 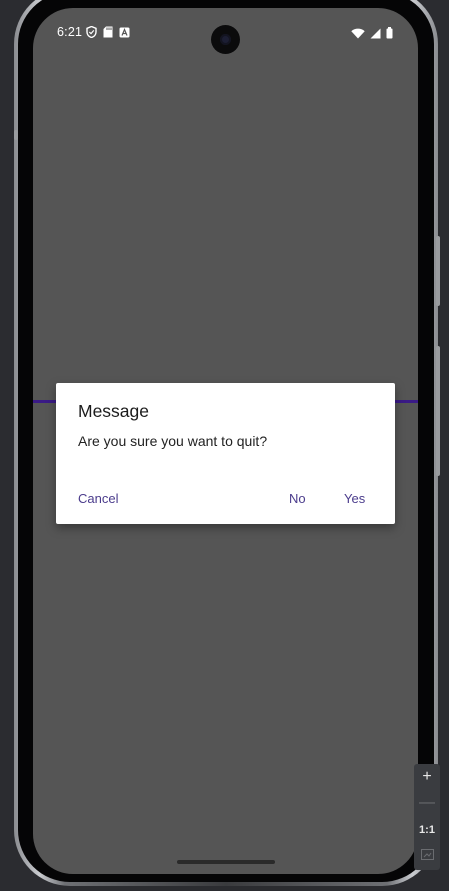 What do you see at coordinates (375, 35) in the screenshot?
I see `signal-icon` at bounding box center [375, 35].